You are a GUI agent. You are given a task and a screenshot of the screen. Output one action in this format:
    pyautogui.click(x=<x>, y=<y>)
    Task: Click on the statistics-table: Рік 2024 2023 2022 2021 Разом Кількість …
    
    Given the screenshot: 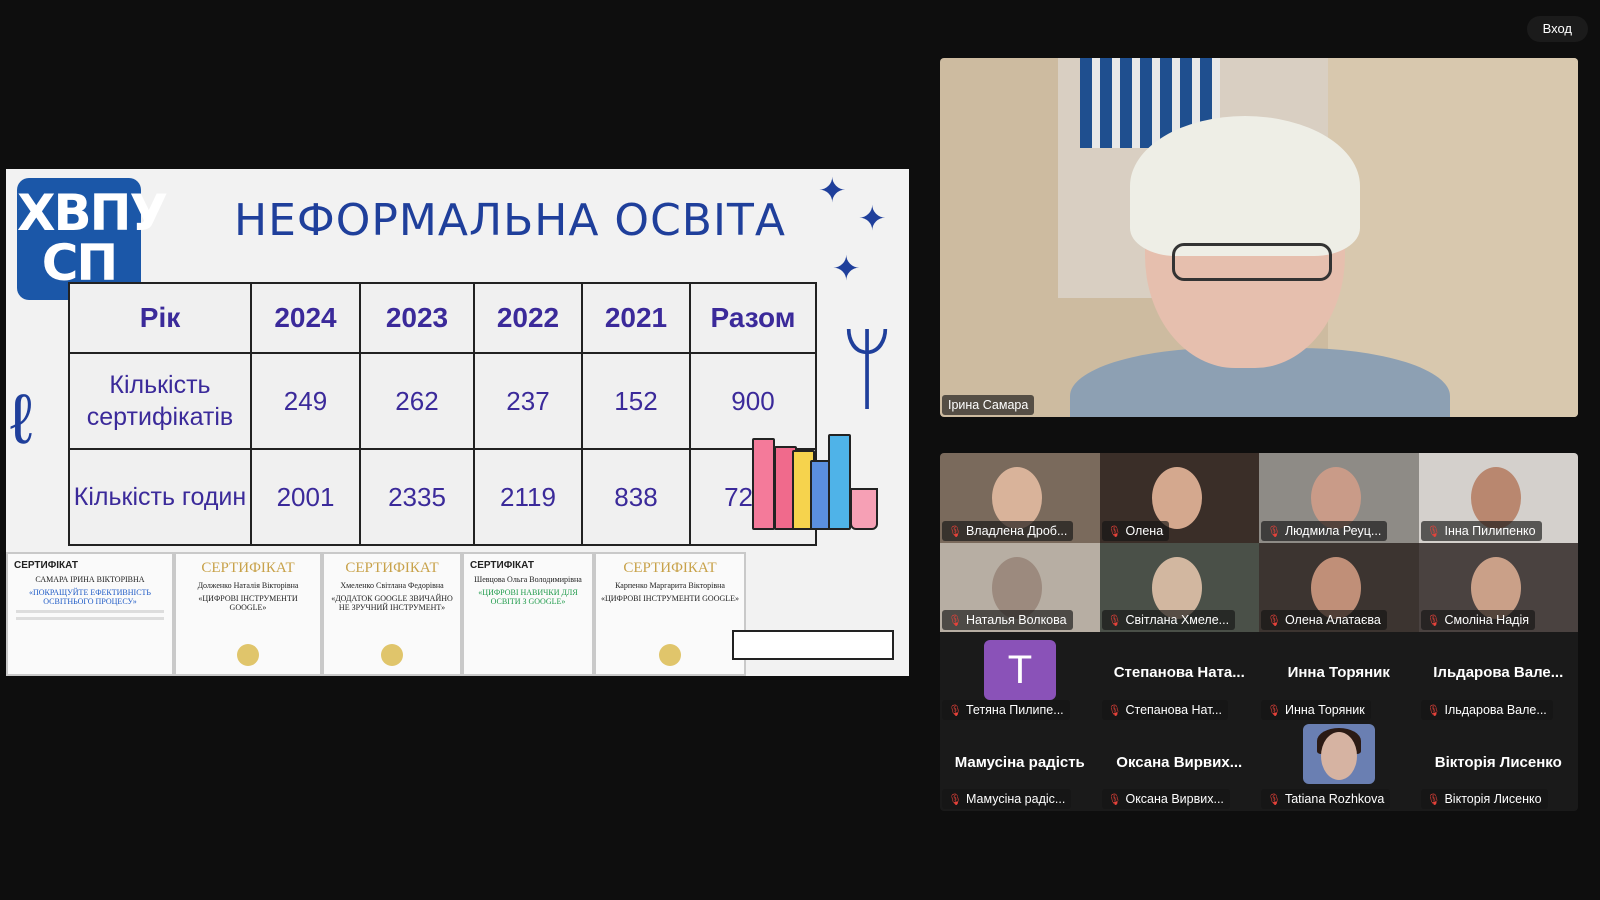 What is the action you would take?
    pyautogui.click(x=442, y=414)
    